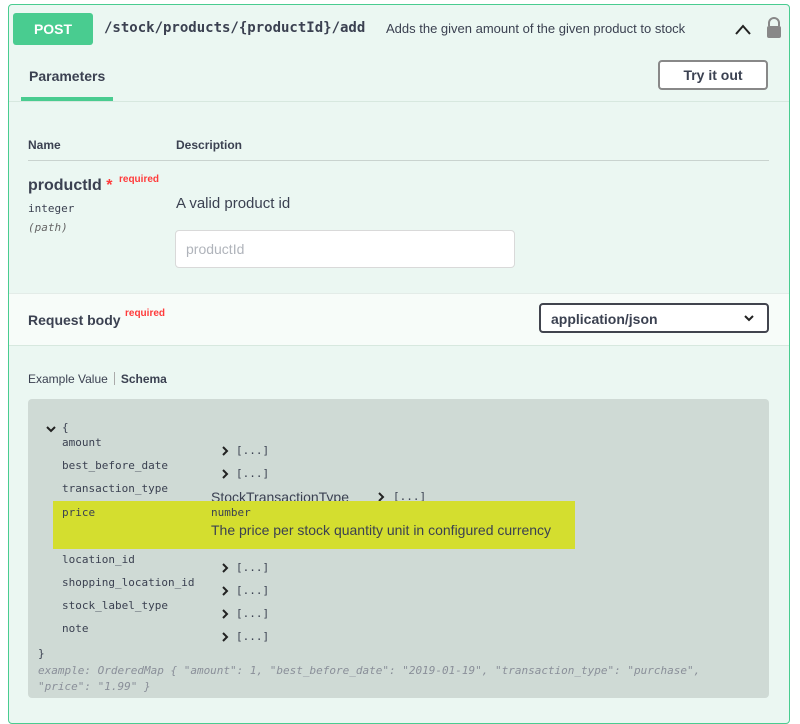  What do you see at coordinates (774, 28) in the screenshot?
I see `lock-icon` at bounding box center [774, 28].